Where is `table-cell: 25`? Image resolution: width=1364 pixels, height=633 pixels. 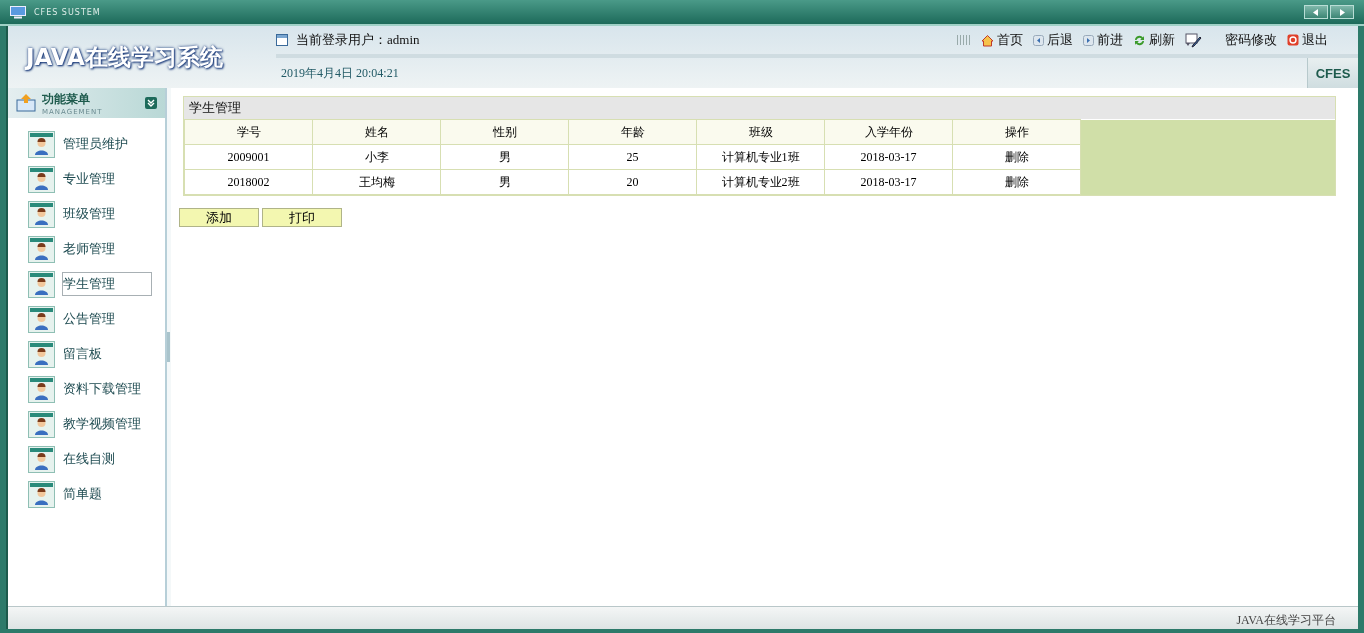 table-cell: 25 is located at coordinates (632, 157).